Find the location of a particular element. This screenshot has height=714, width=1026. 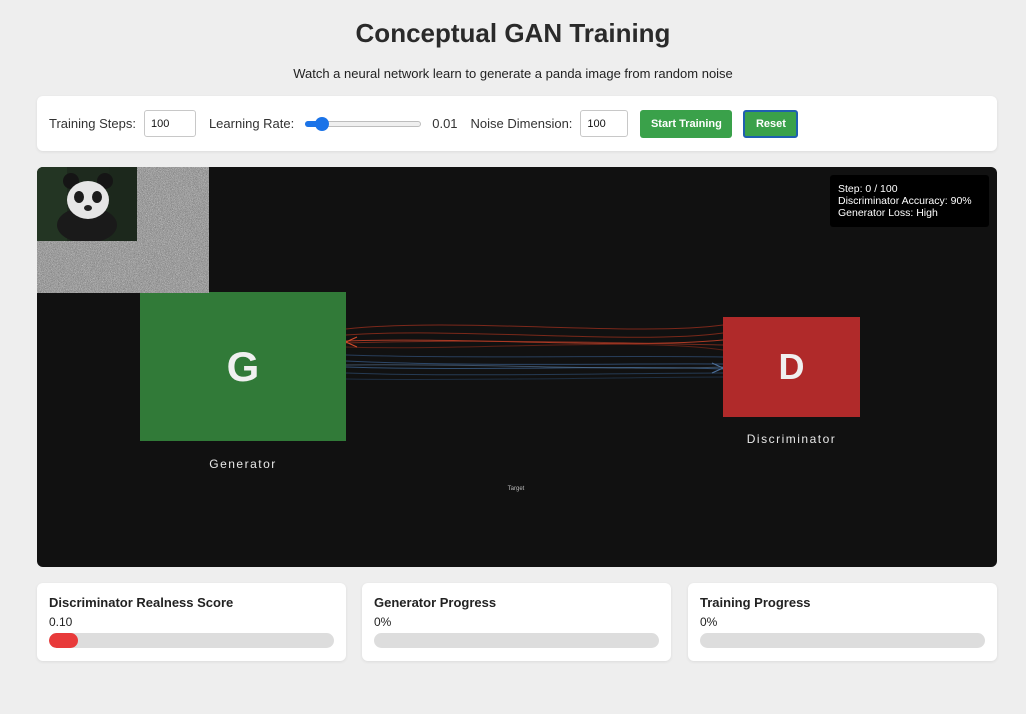

step-counter: Step: 0 / 100 is located at coordinates (868, 189).